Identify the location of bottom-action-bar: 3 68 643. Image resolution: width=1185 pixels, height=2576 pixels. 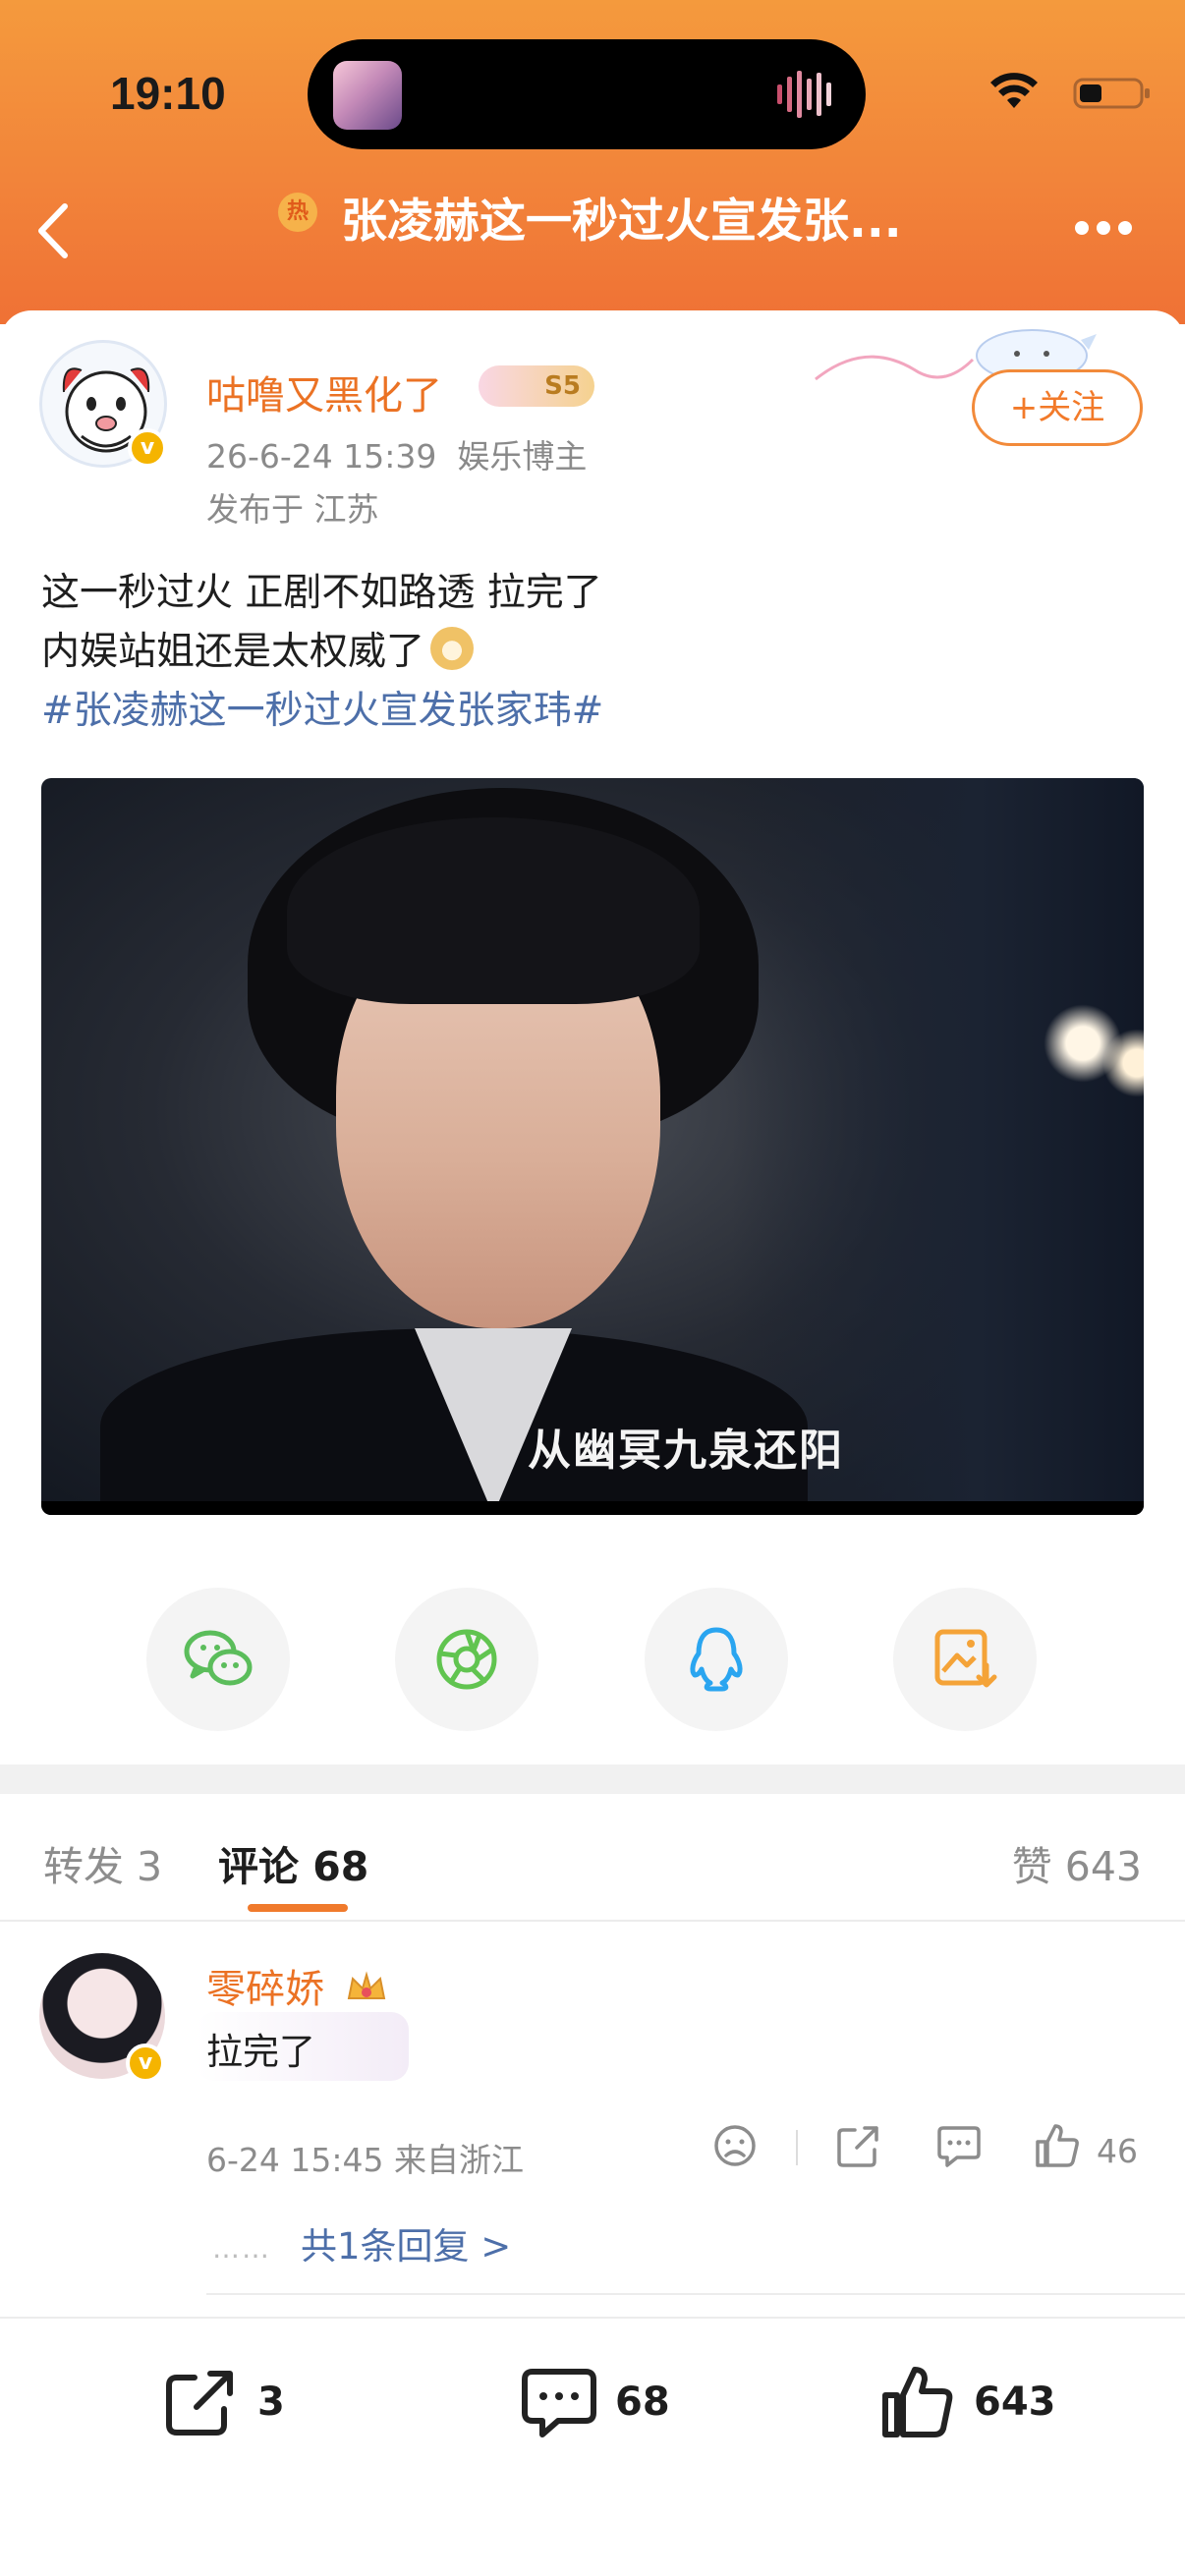
(592, 2446).